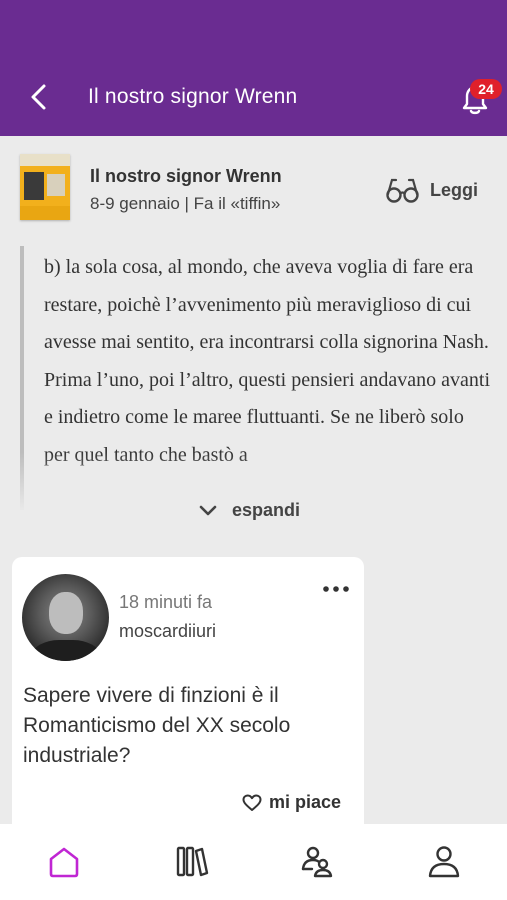  Describe the element at coordinates (252, 802) in the screenshot. I see `heart-icon` at that location.